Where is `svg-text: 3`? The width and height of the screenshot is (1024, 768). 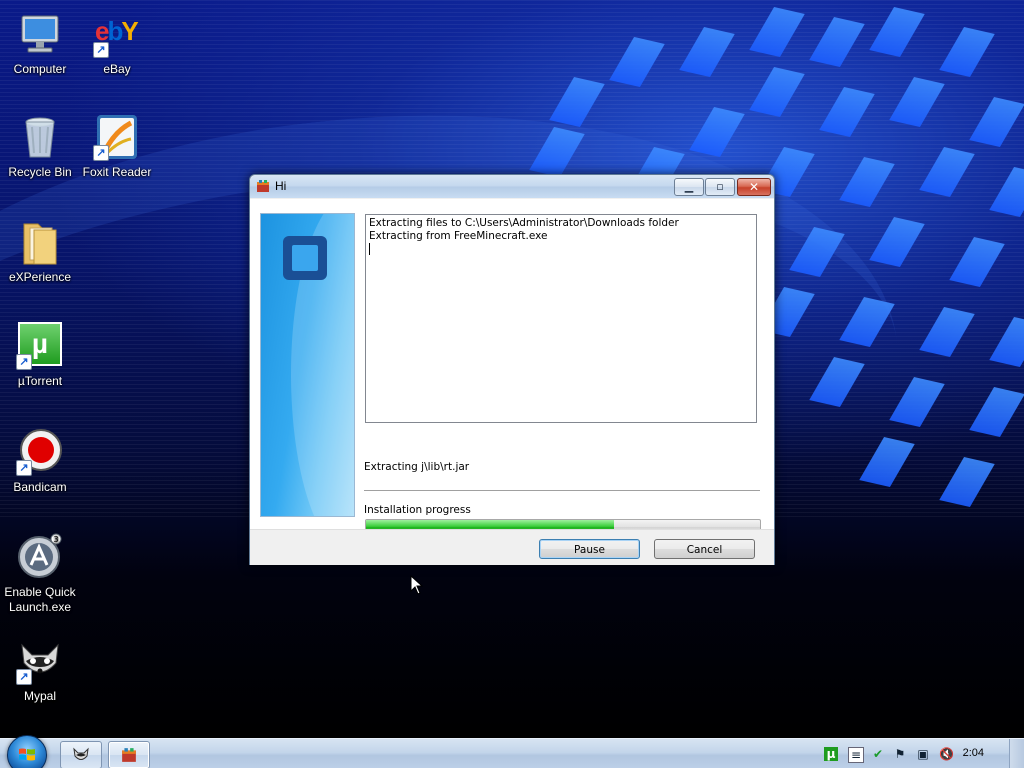
svg-text: 3 is located at coordinates (55, 539).